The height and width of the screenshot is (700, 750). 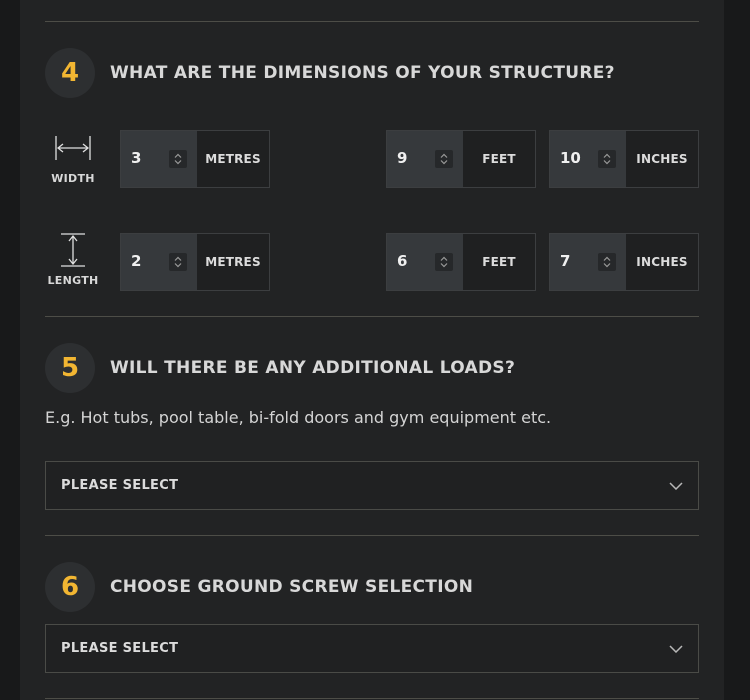 I want to click on step-title: CHOOSE GROUND SCREW SELECTION, so click(x=292, y=587).